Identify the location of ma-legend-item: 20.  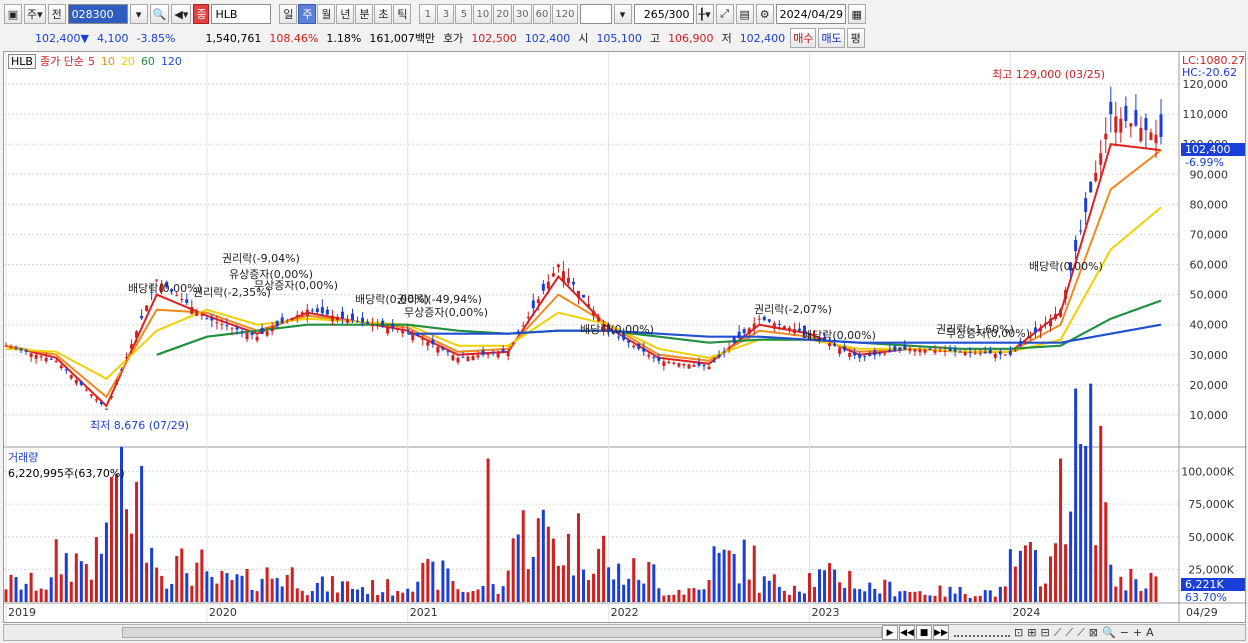
(127, 61).